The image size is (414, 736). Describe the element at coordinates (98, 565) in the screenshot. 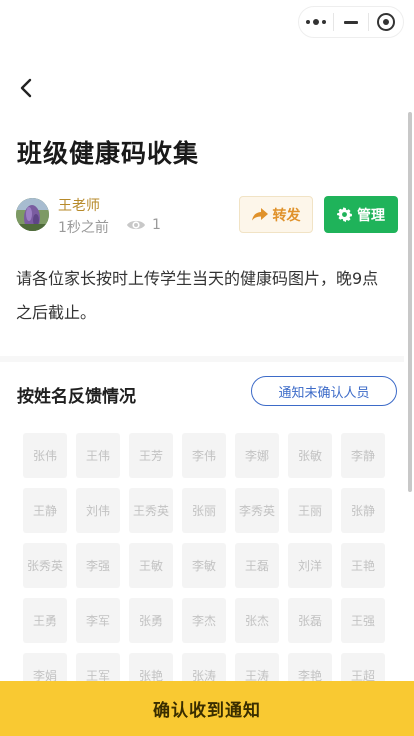

I see `student-name-chip: 李强` at that location.